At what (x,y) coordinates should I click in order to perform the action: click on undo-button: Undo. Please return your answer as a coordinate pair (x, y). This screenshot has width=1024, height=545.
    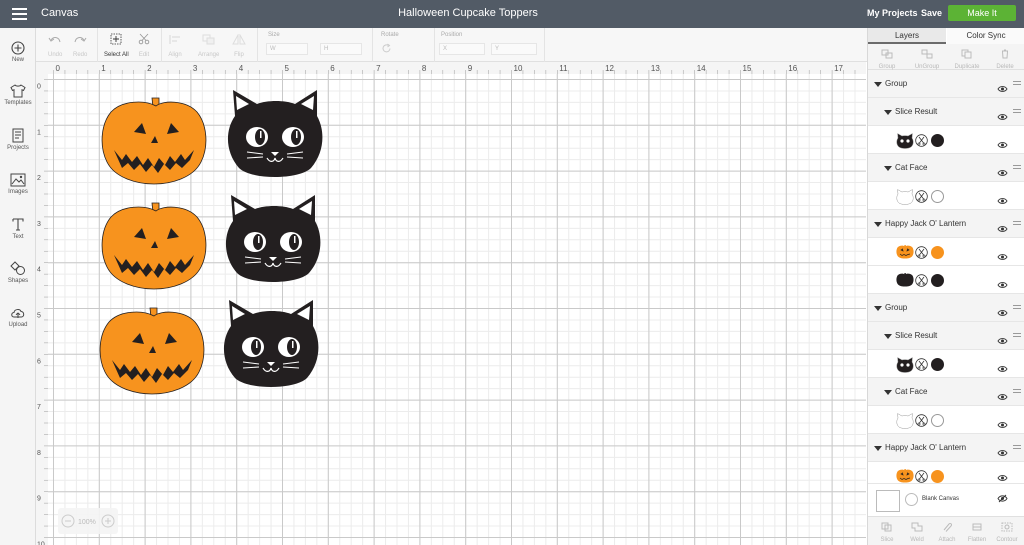
    Looking at the image, I should click on (55, 45).